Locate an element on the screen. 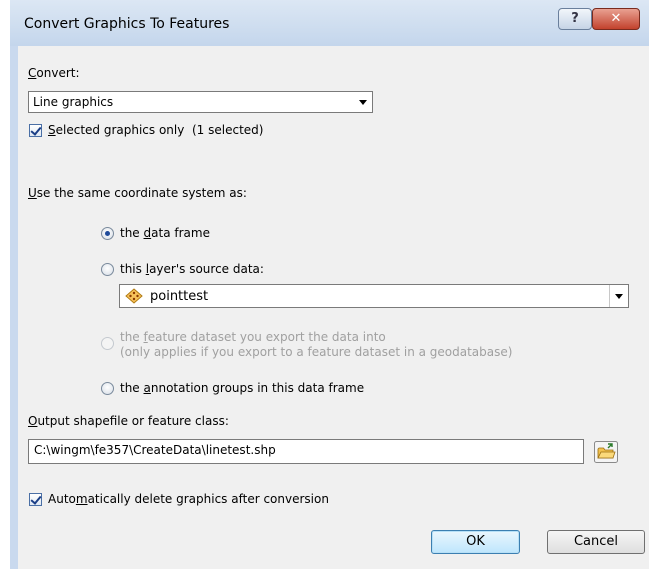  point-layer-icon is located at coordinates (134, 296).